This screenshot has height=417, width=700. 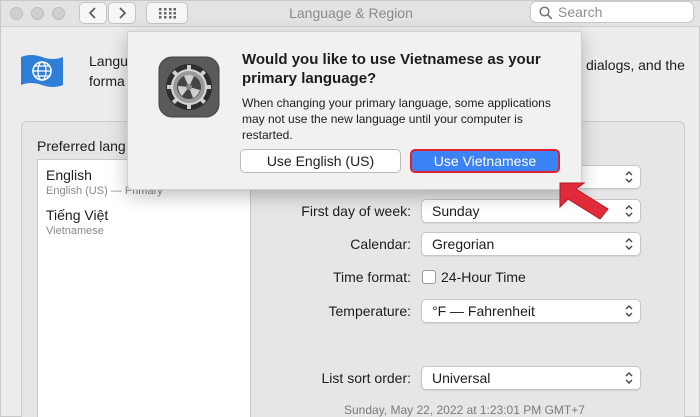 What do you see at coordinates (463, 244) in the screenshot?
I see `calendar-value: Gregorian` at bounding box center [463, 244].